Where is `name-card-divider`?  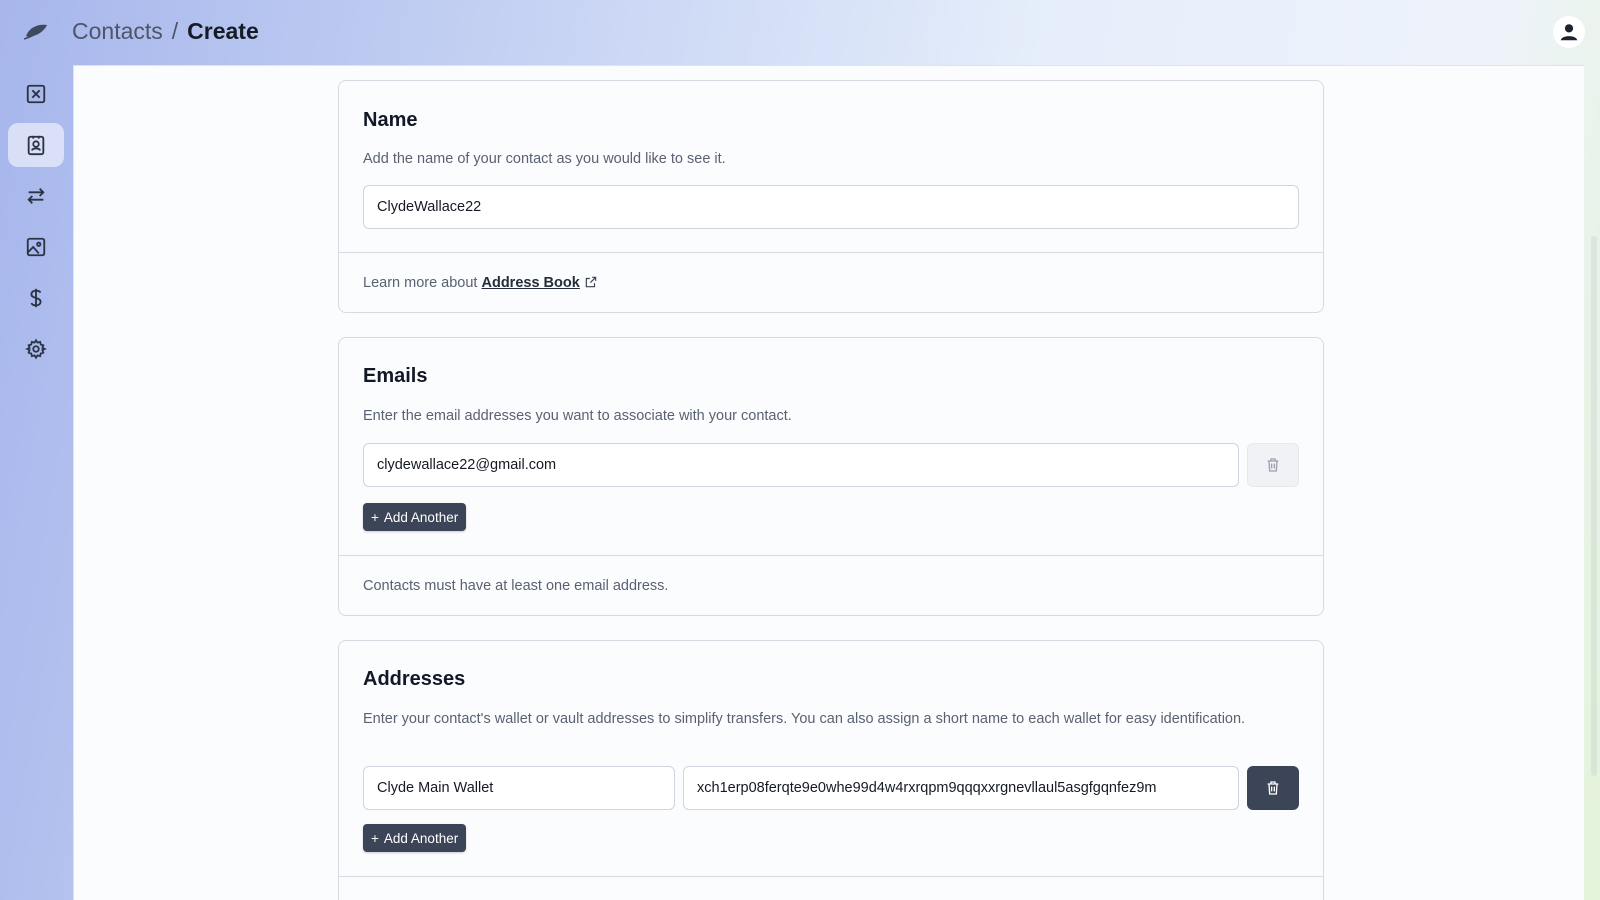
name-card-divider is located at coordinates (831, 252).